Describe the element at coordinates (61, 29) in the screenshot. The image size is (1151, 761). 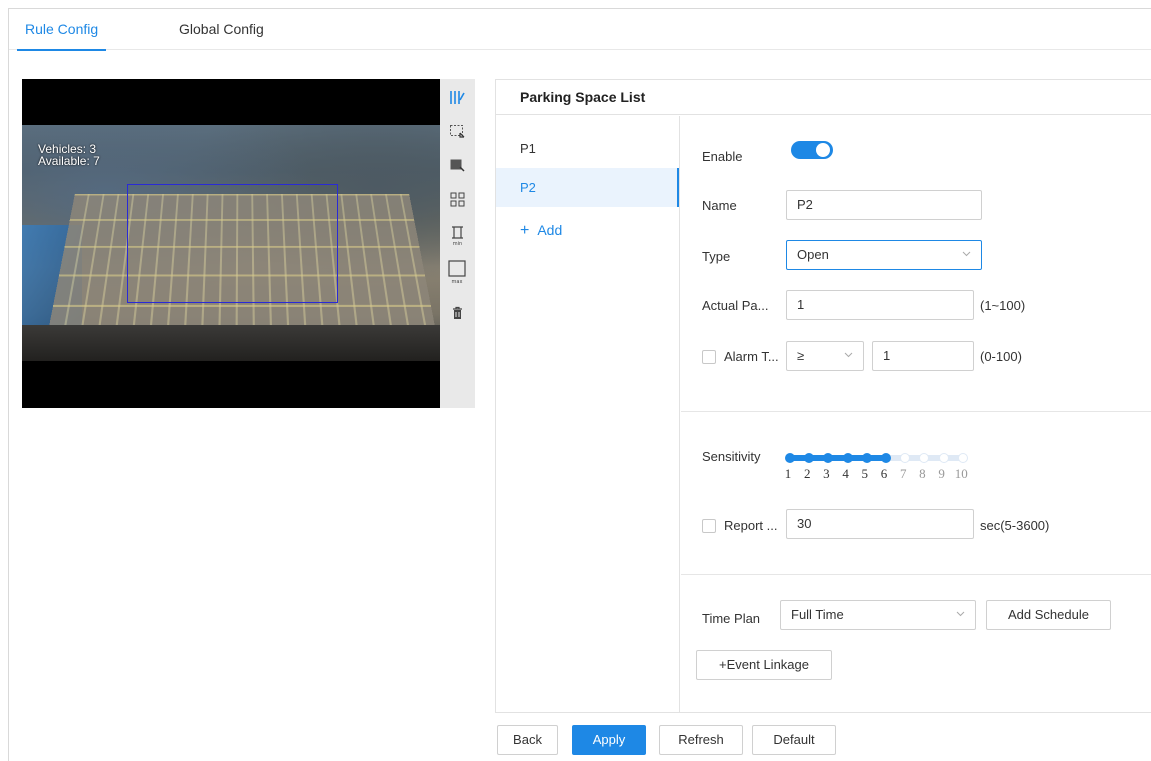
I see `tab-rule-config: Rule Config` at that location.